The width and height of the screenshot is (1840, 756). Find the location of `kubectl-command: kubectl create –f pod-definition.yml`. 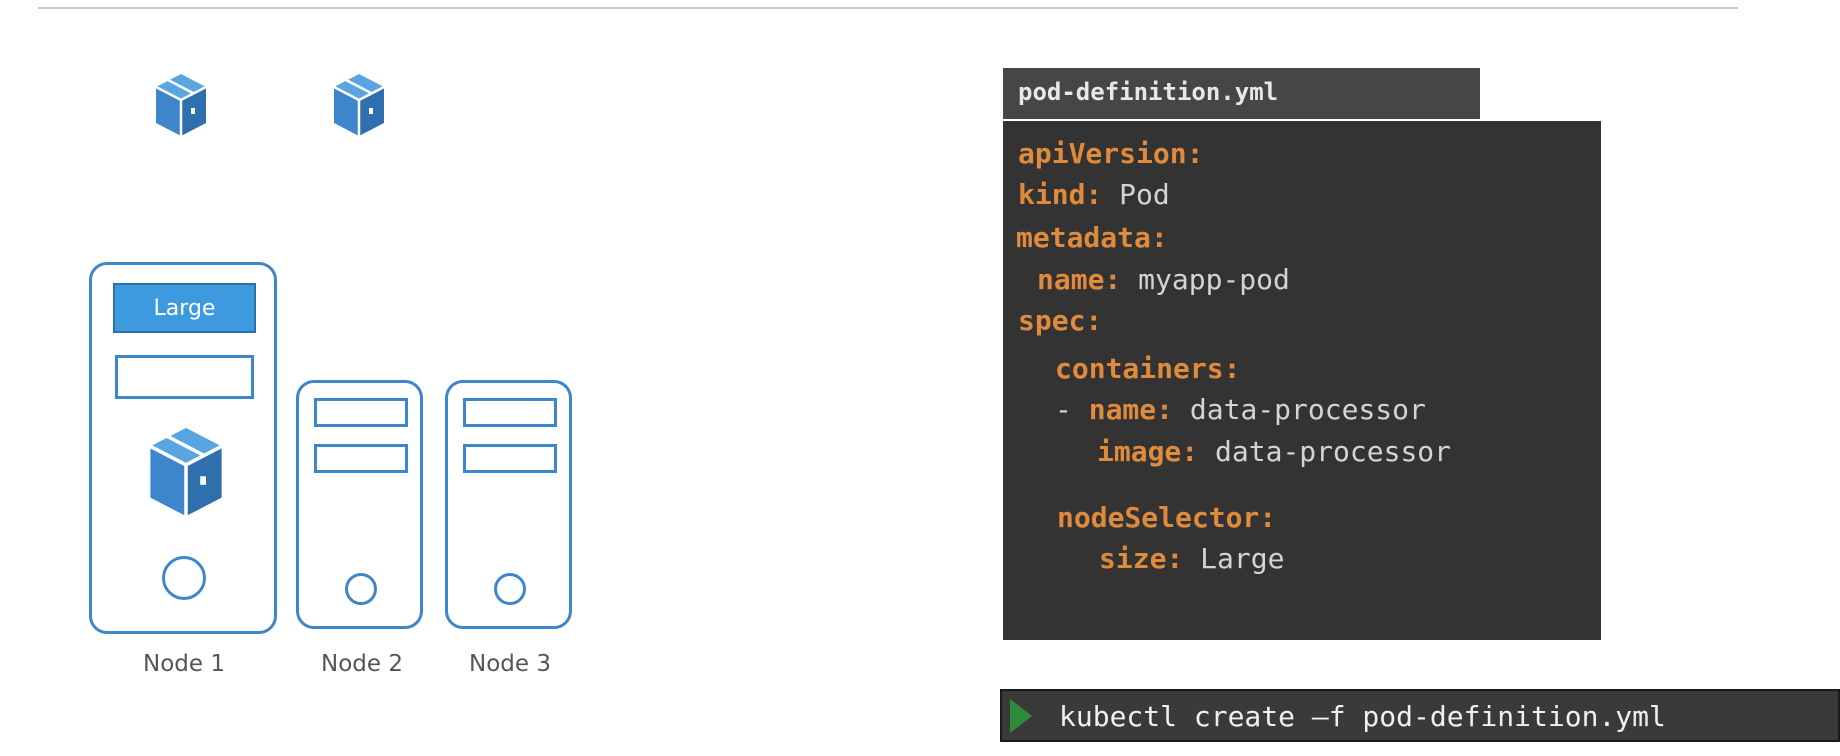

kubectl-command: kubectl create –f pod-definition.yml is located at coordinates (1362, 716).